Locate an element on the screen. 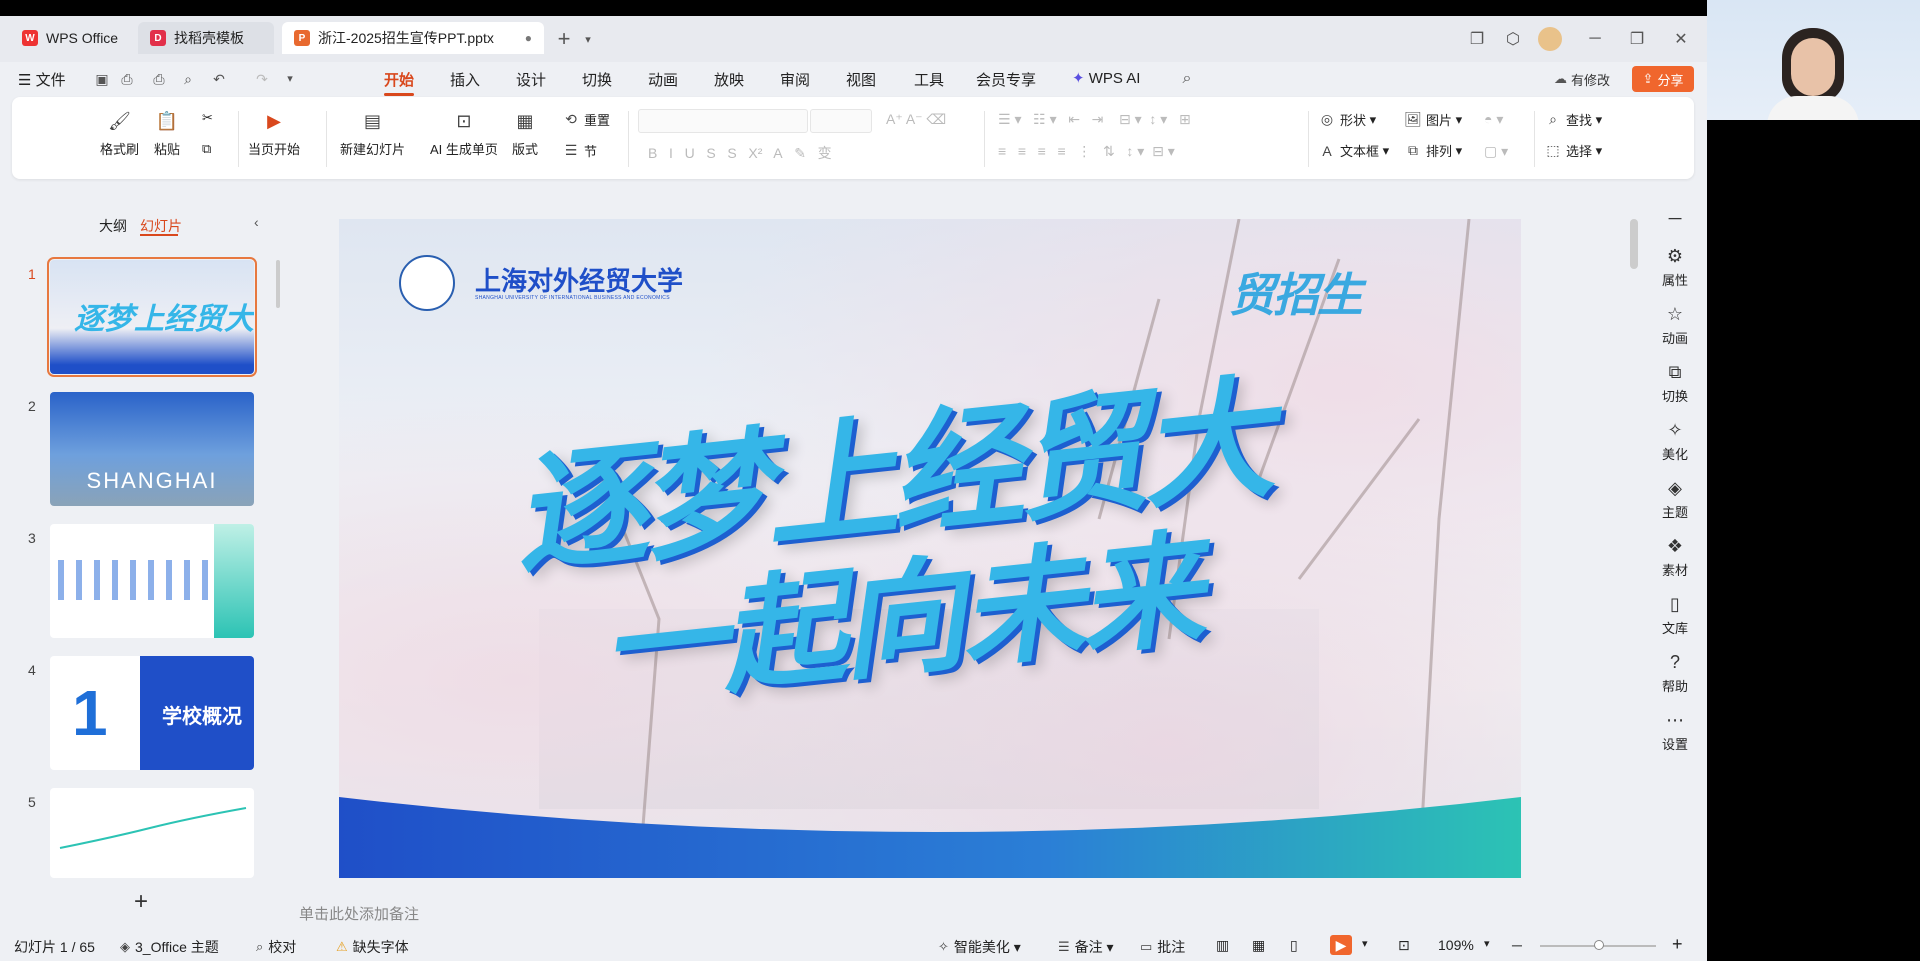  window-layout-icon: ❐ is located at coordinates (1477, 39).